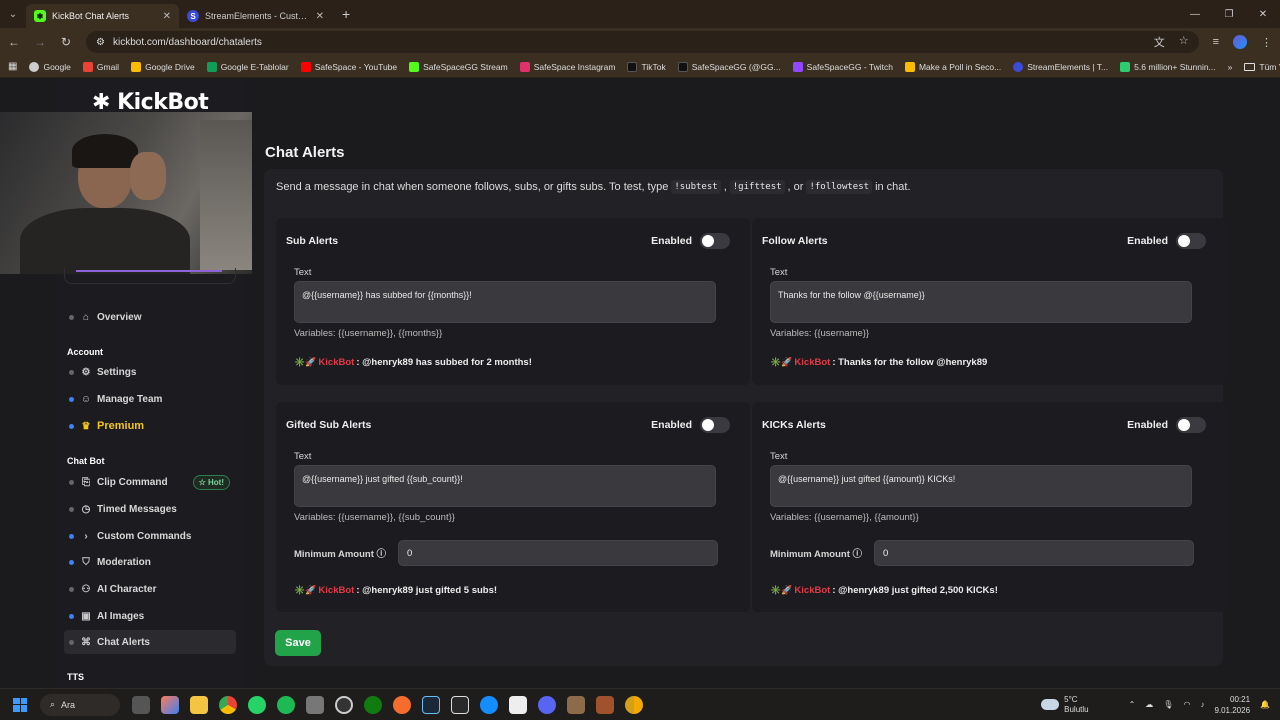 This screenshot has width=1280, height=720. What do you see at coordinates (14, 42) in the screenshot?
I see `back-icon: ←` at bounding box center [14, 42].